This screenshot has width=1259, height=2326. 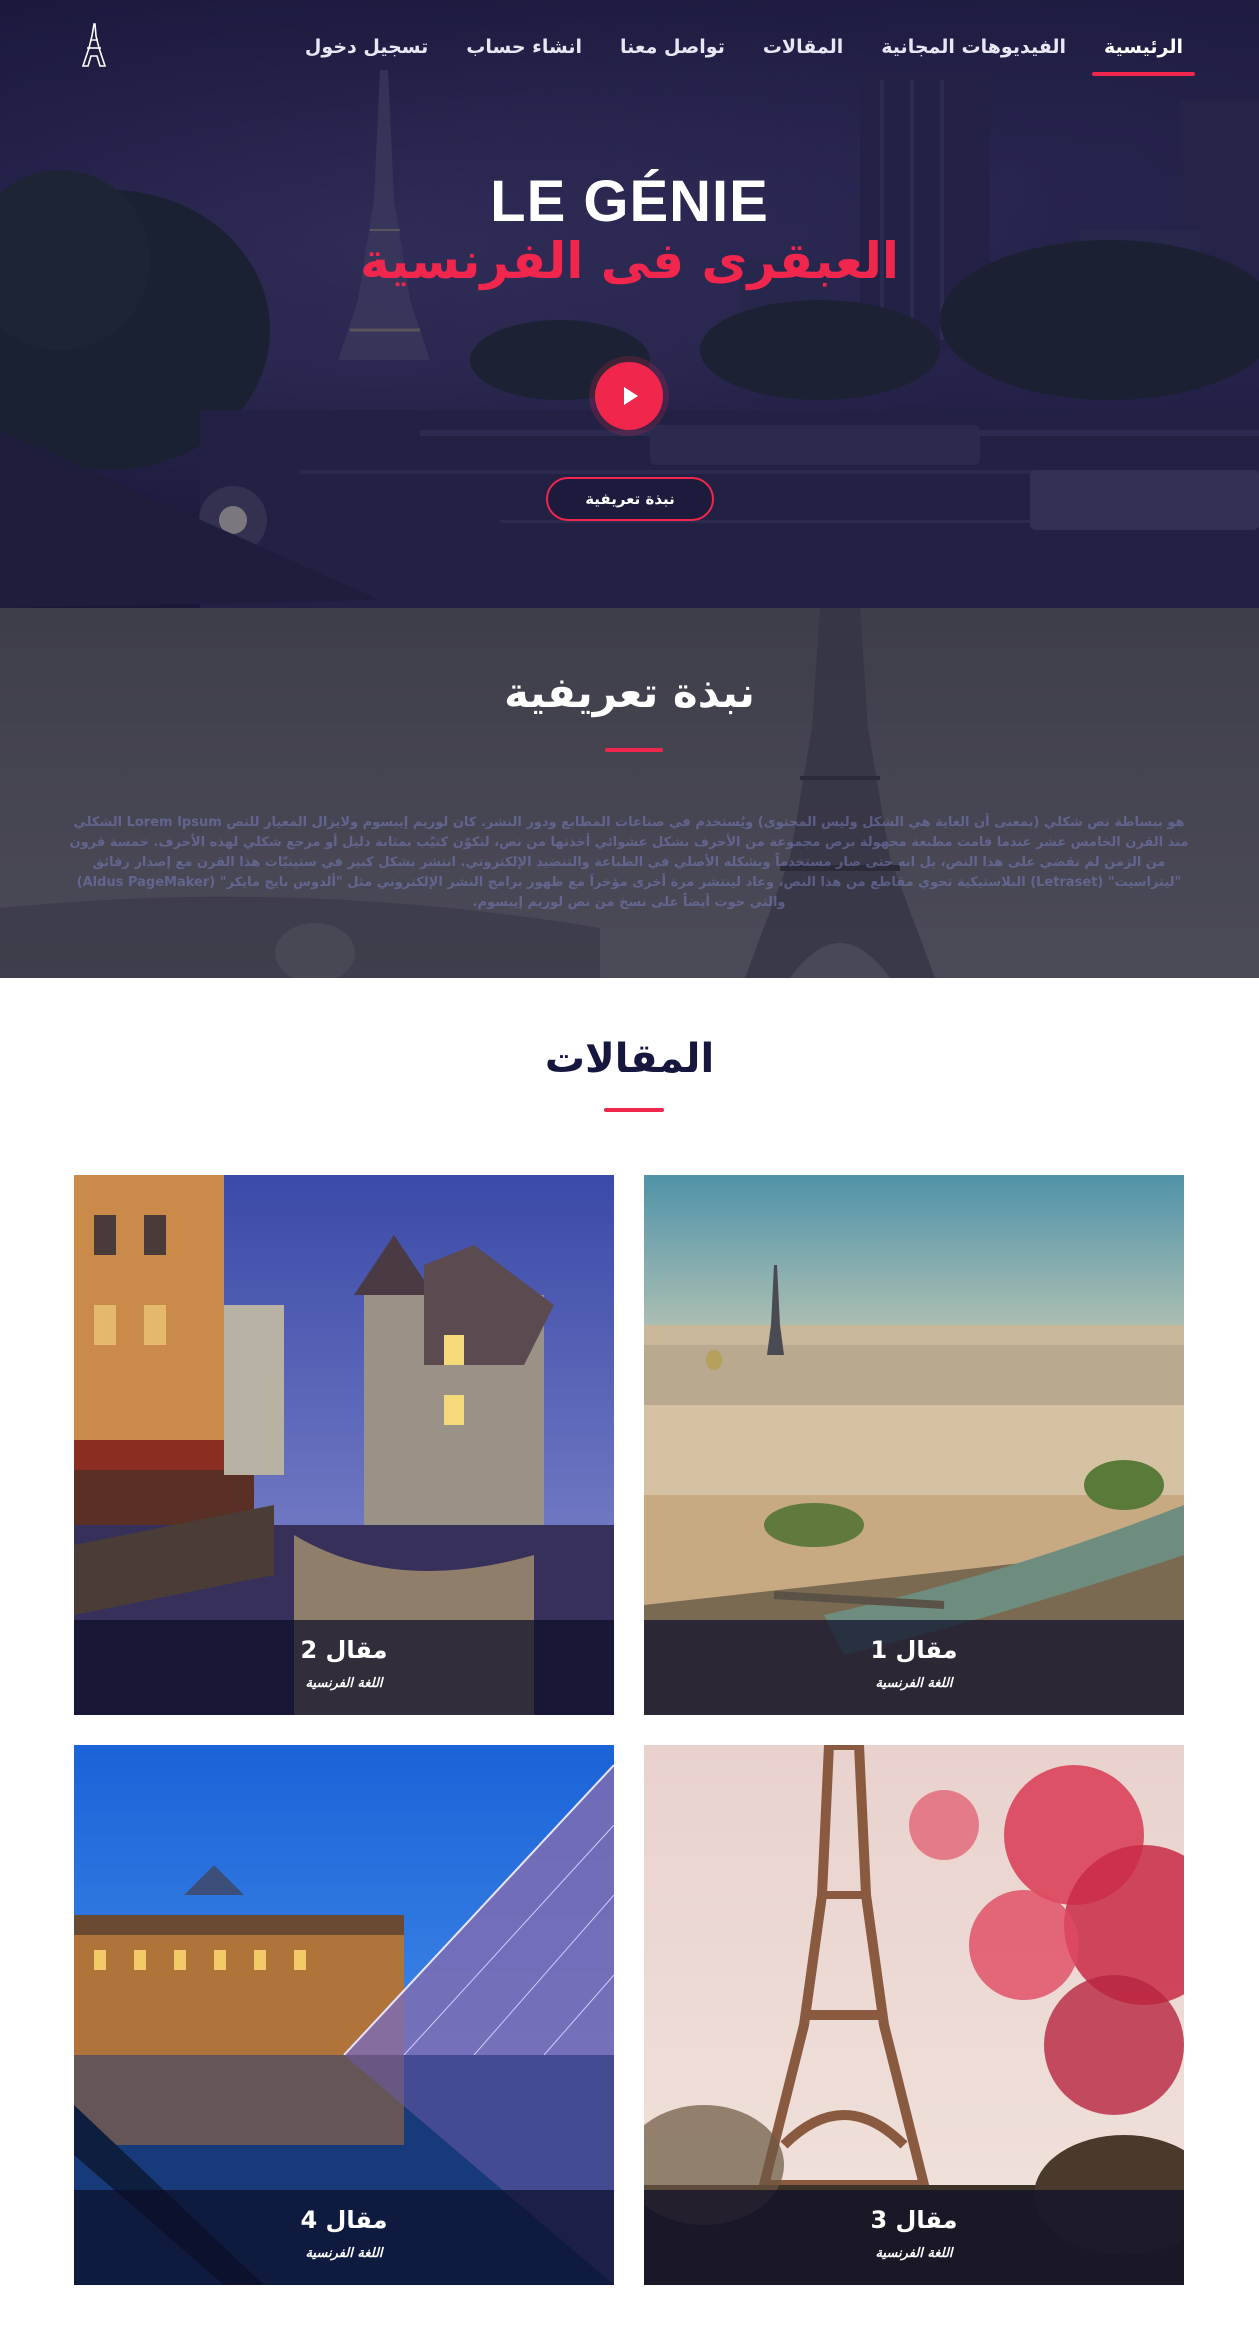 I want to click on nav-item-login: تسجيل دخول, so click(x=366, y=56).